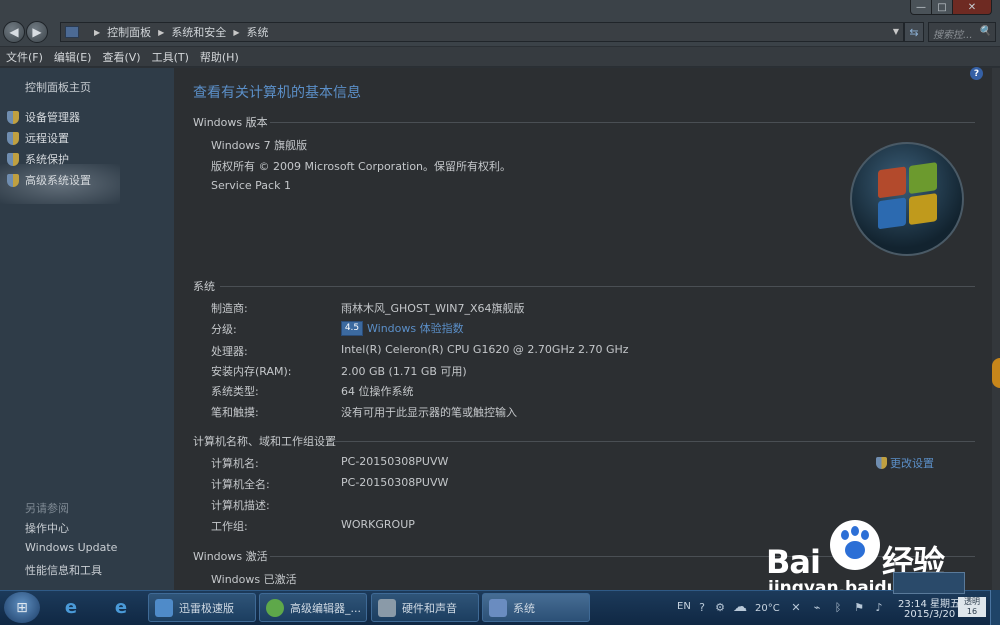  Describe the element at coordinates (257, 32) in the screenshot. I see `breadcrumb-system: 系统` at that location.